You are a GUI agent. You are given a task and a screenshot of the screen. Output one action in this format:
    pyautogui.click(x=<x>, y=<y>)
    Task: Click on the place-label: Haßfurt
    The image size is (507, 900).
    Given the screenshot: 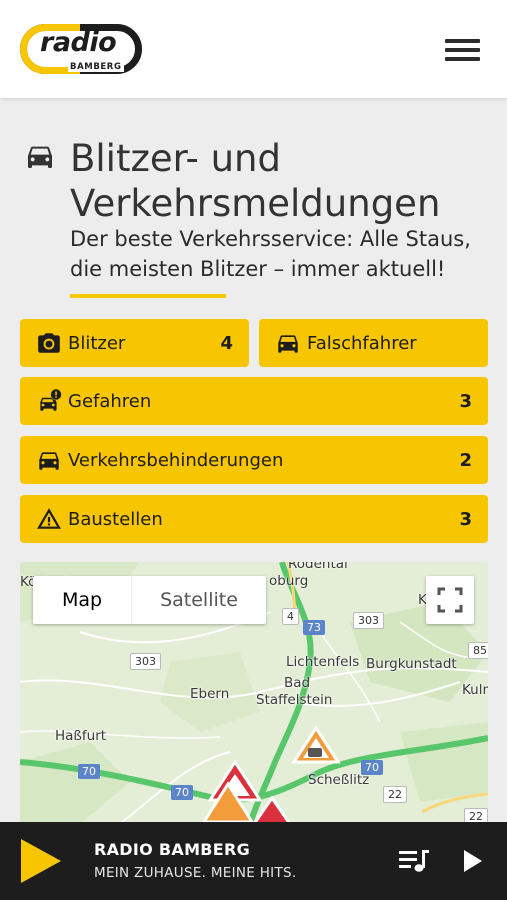 What is the action you would take?
    pyautogui.click(x=81, y=736)
    